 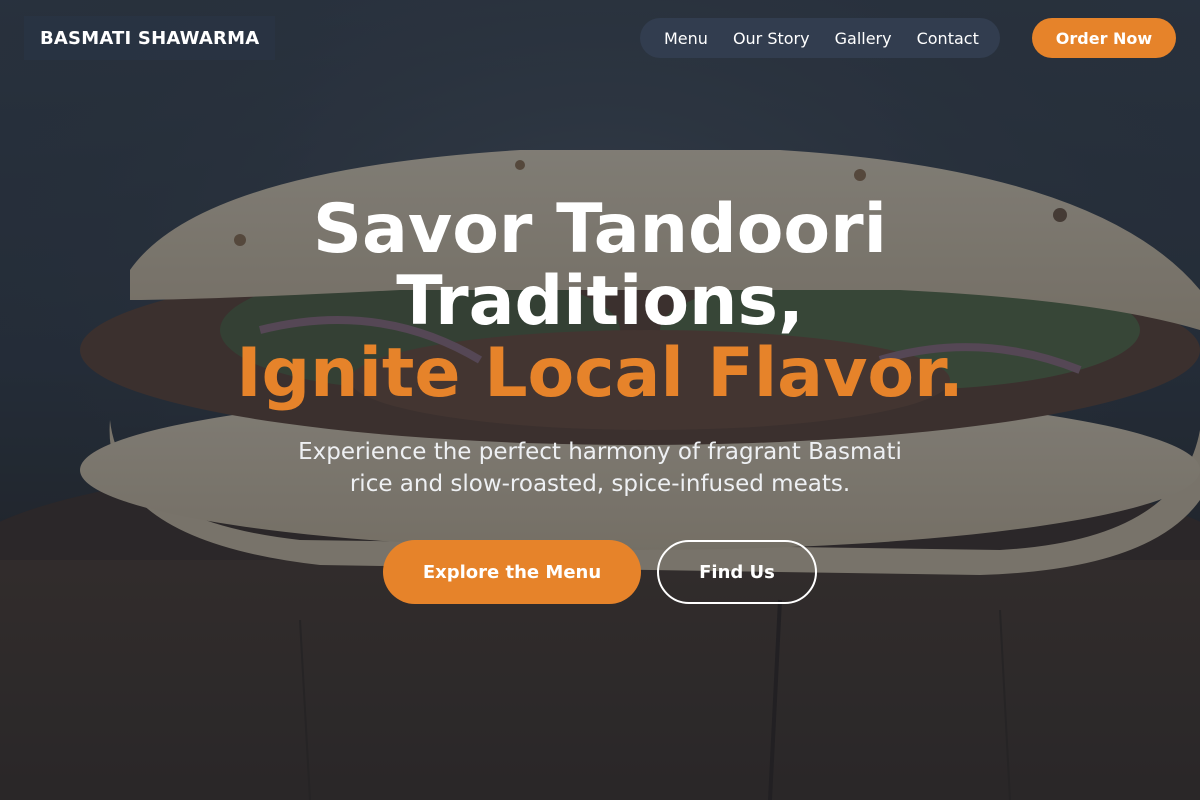 What do you see at coordinates (1104, 38) in the screenshot?
I see `order-now-button: Order Now` at bounding box center [1104, 38].